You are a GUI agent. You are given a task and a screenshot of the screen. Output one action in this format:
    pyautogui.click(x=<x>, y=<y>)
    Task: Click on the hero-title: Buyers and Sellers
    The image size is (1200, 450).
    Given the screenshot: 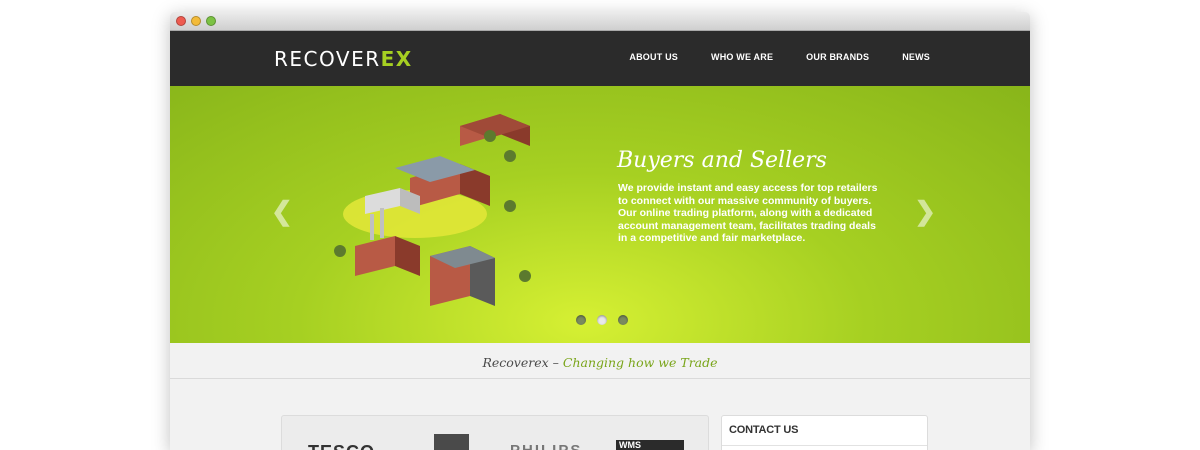 What is the action you would take?
    pyautogui.click(x=722, y=160)
    